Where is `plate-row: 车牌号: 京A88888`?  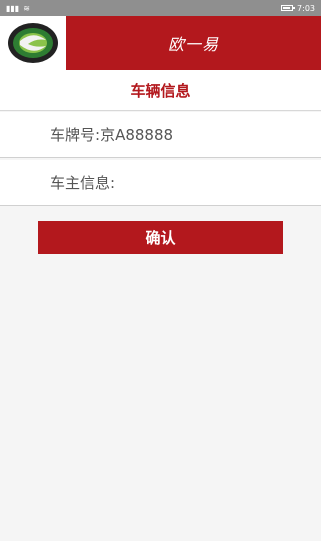
plate-row: 车牌号: 京A88888 is located at coordinates (160, 135).